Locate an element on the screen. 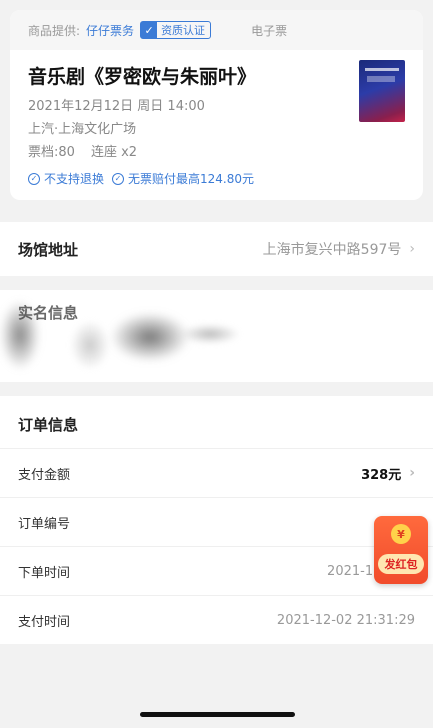 This screenshot has width=433, height=728. seat-count: 连座 x2 is located at coordinates (114, 152).